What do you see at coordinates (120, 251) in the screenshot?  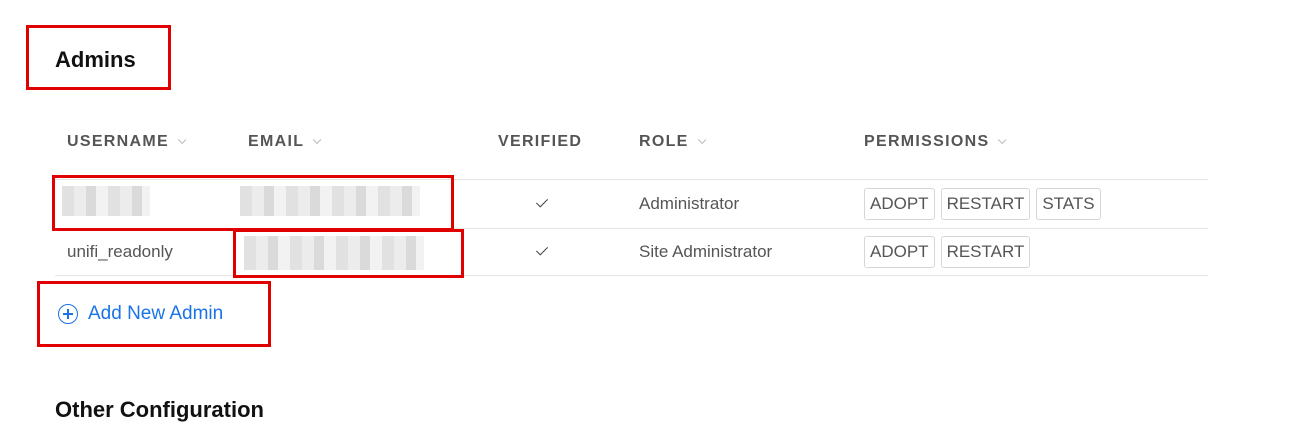 I see `username-cell: unifi_readonly` at bounding box center [120, 251].